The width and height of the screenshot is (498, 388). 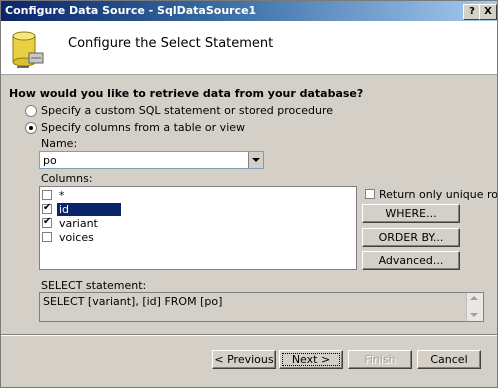 I want to click on table-name-value: po, so click(x=50, y=160).